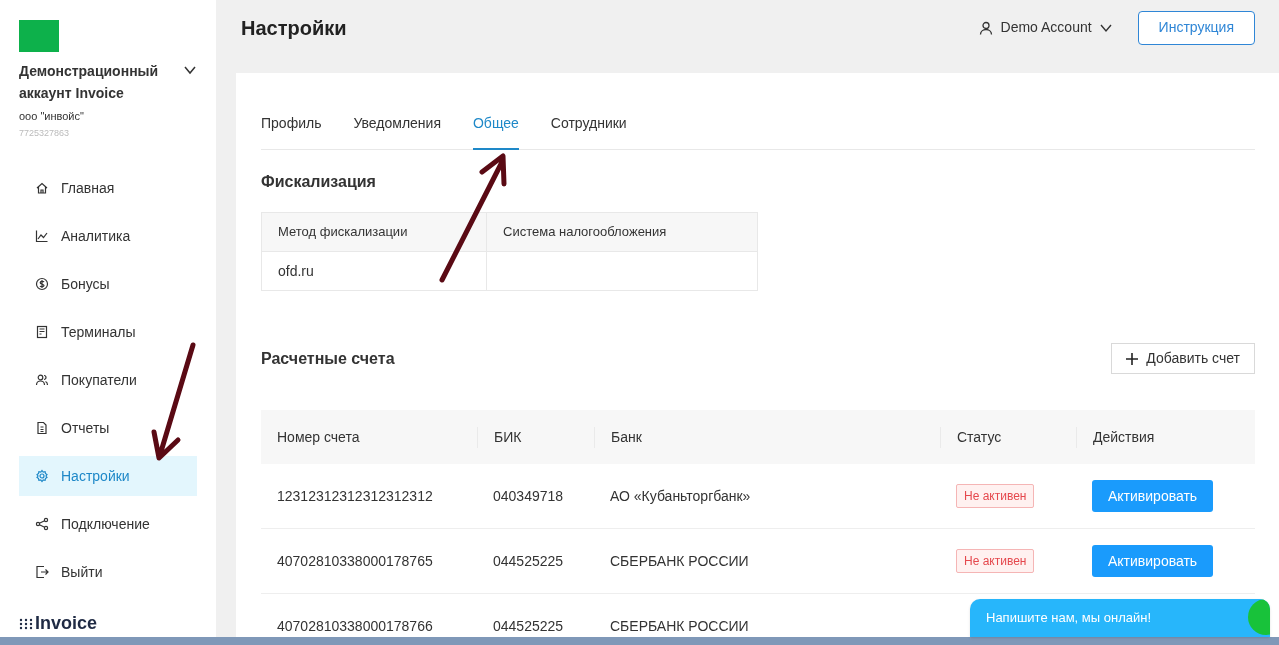  What do you see at coordinates (328, 358) in the screenshot?
I see `section-title: Расчетные счета` at bounding box center [328, 358].